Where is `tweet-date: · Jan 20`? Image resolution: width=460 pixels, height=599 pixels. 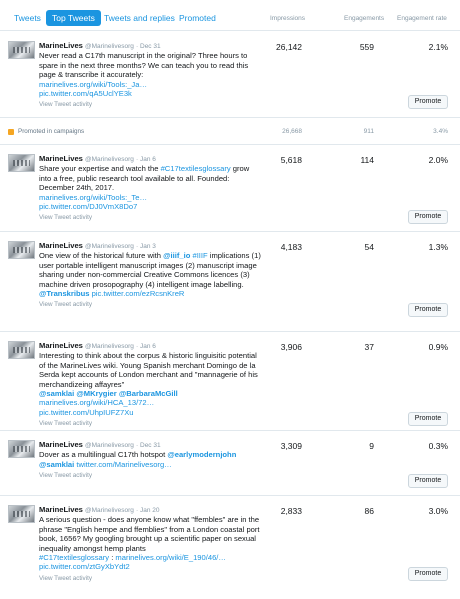
tweet-date: · Jan 20 is located at coordinates (148, 510).